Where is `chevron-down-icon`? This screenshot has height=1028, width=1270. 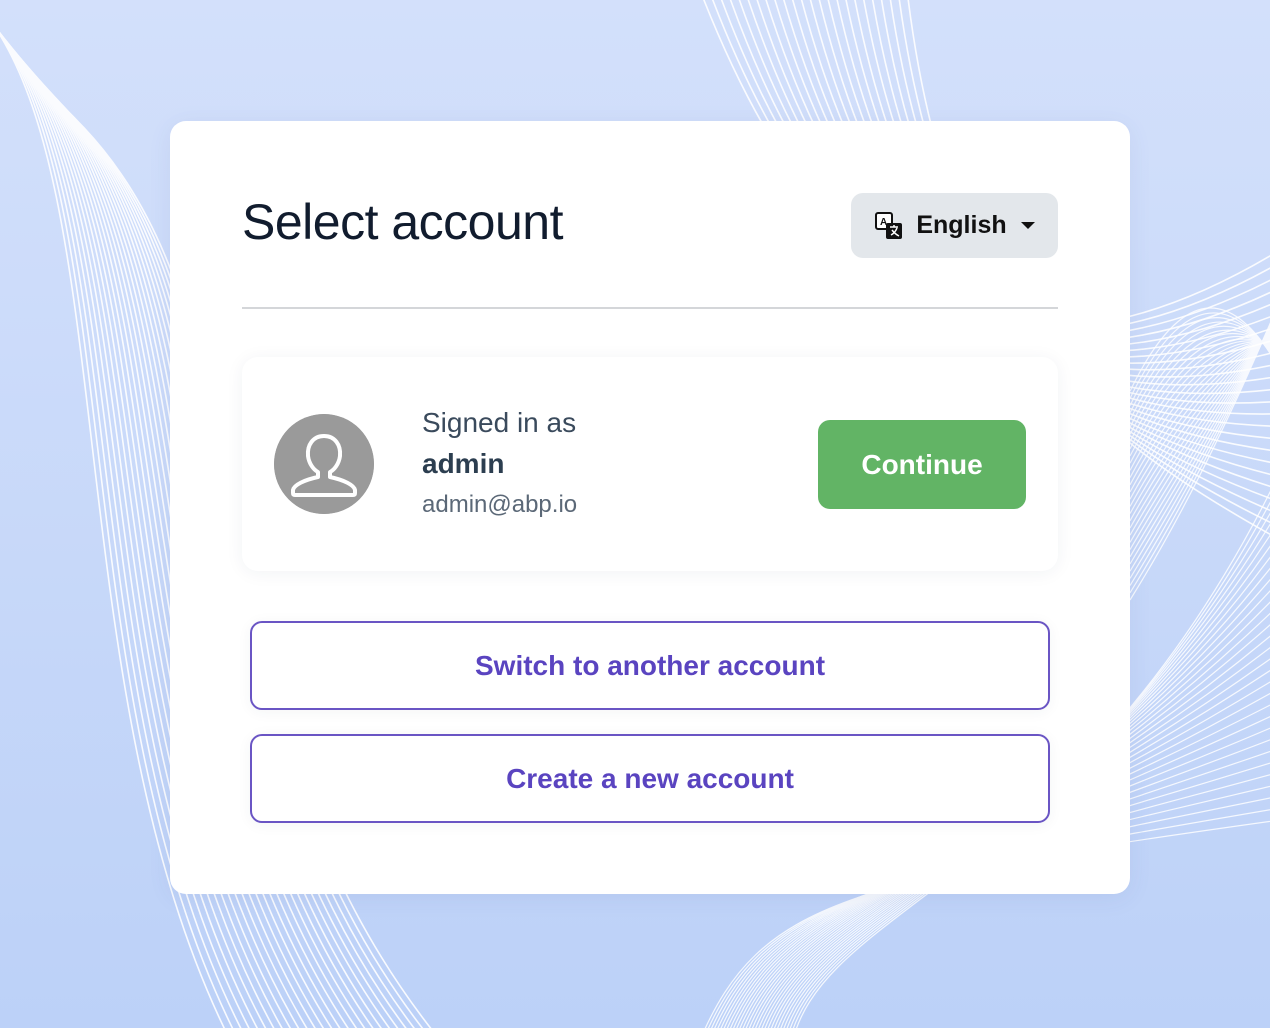
chevron-down-icon is located at coordinates (1027, 225).